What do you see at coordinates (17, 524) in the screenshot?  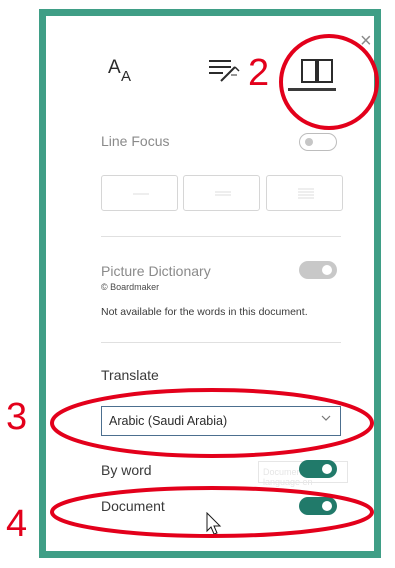 I see `annotation-number-4: 4` at bounding box center [17, 524].